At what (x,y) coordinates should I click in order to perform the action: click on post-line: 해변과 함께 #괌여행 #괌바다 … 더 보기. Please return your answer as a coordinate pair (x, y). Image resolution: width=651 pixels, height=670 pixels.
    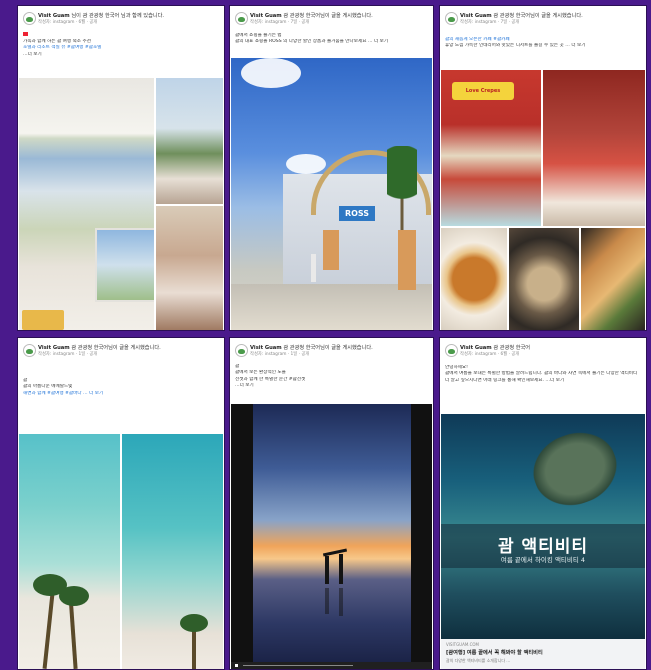
    Looking at the image, I should click on (63, 393).